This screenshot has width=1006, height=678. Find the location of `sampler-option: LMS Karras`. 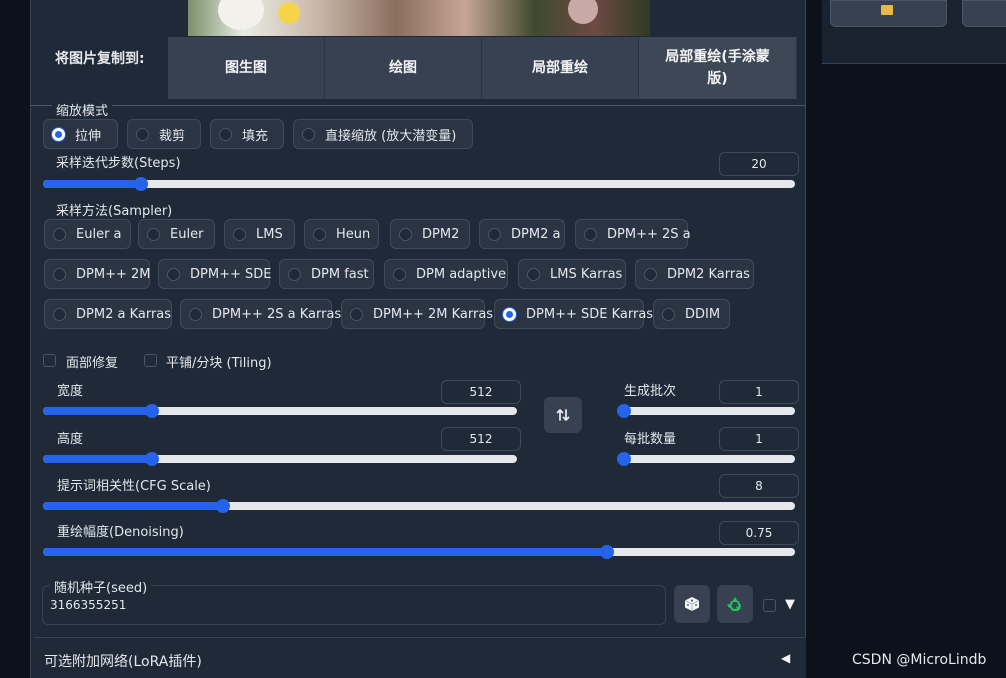

sampler-option: LMS Karras is located at coordinates (572, 274).